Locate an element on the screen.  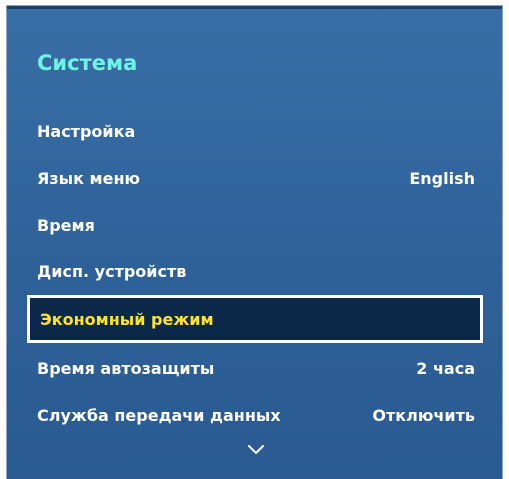
menu-item-label: Время is located at coordinates (66, 225).